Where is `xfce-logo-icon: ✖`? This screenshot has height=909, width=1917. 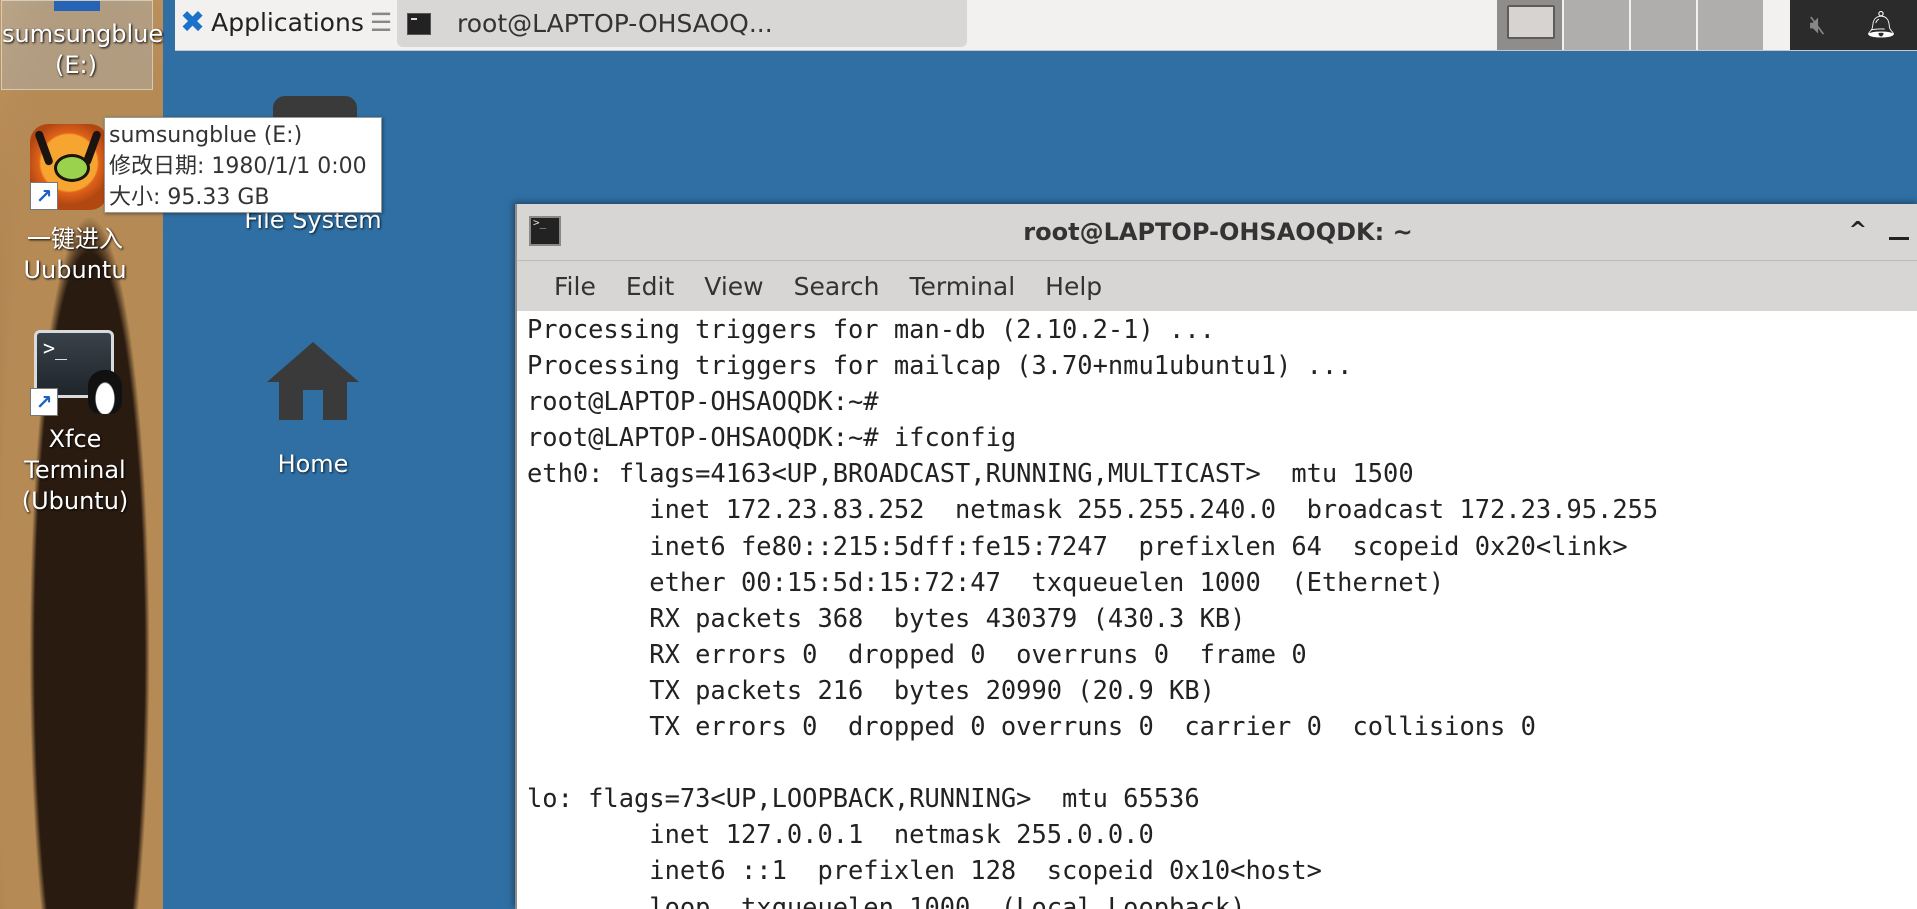 xfce-logo-icon: ✖ is located at coordinates (193, 22).